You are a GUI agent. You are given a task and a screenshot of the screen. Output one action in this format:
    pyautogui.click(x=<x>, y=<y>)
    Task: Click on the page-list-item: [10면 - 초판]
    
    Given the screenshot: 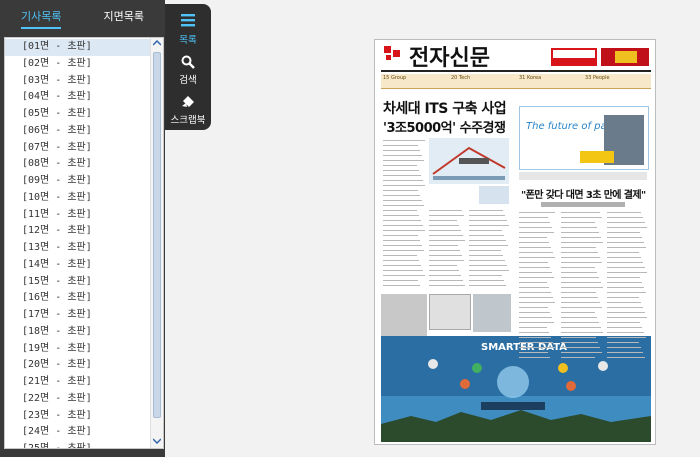 What is the action you would take?
    pyautogui.click(x=79, y=198)
    